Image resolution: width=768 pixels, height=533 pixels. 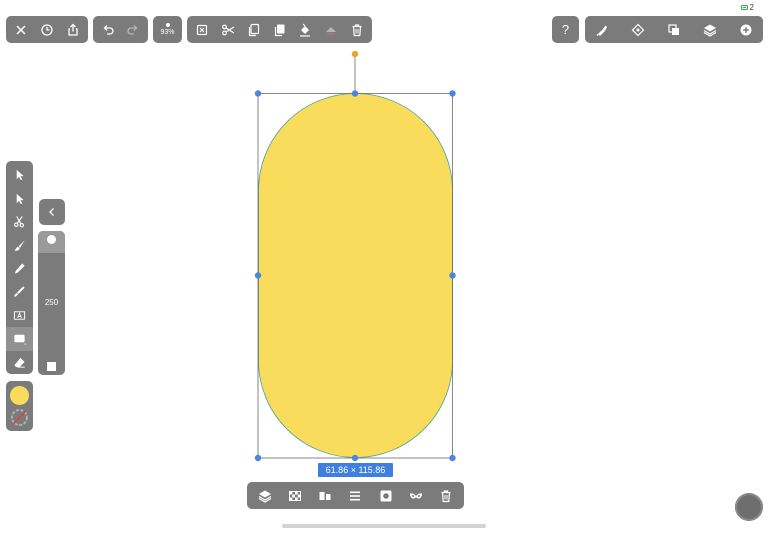 I want to click on handle-bottom-left, so click(x=258, y=458).